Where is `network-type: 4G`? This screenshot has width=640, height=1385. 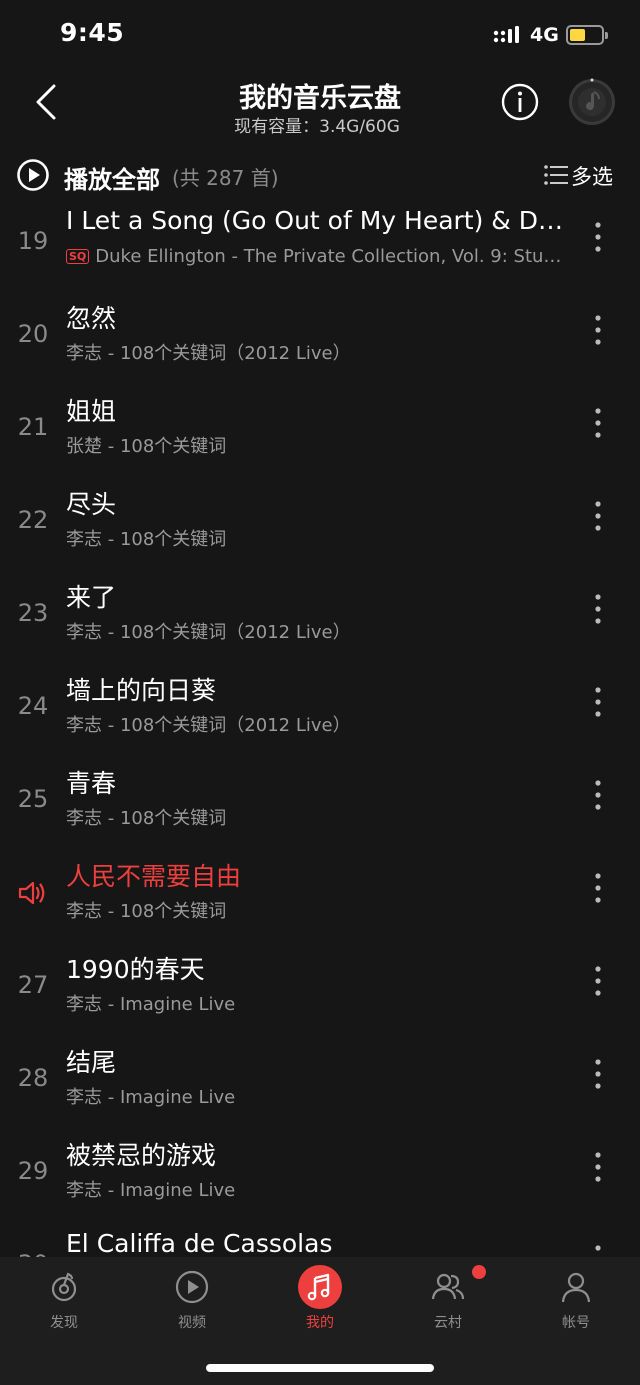 network-type: 4G is located at coordinates (544, 35).